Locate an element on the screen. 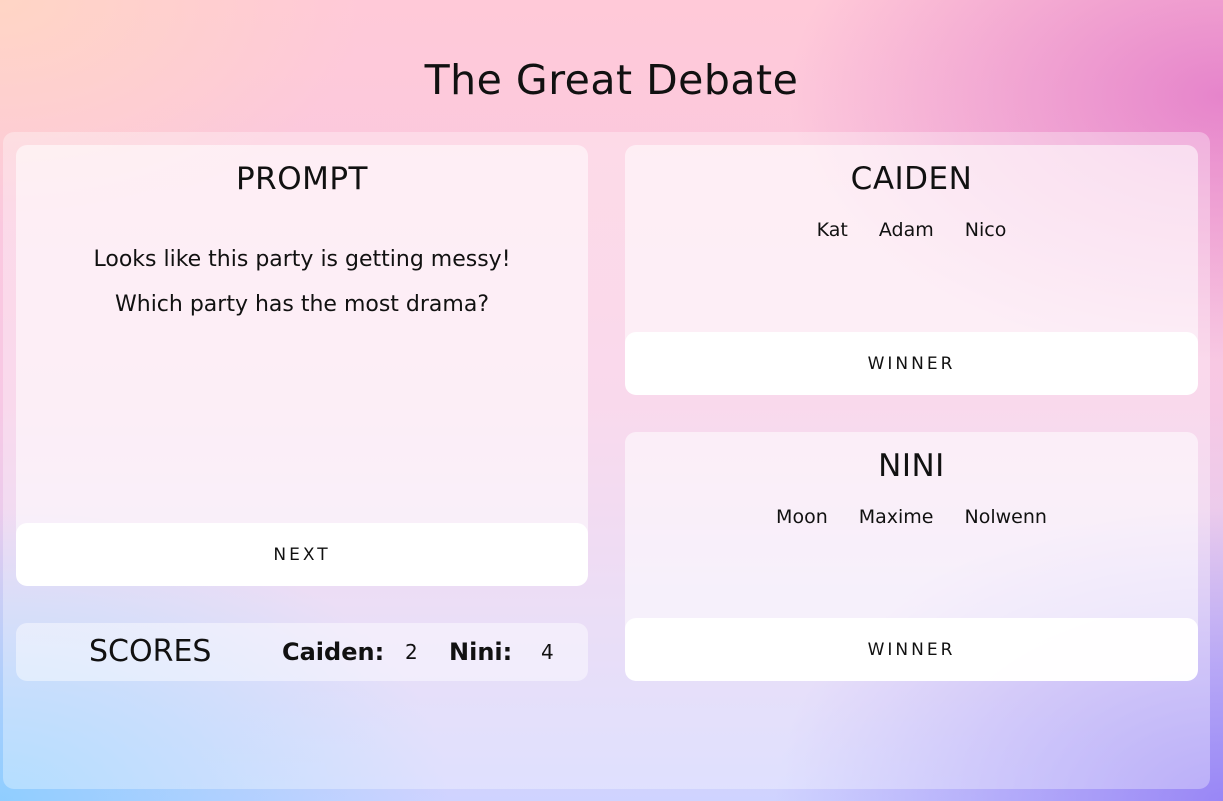  prompt-heading: PROMPT is located at coordinates (301, 179).